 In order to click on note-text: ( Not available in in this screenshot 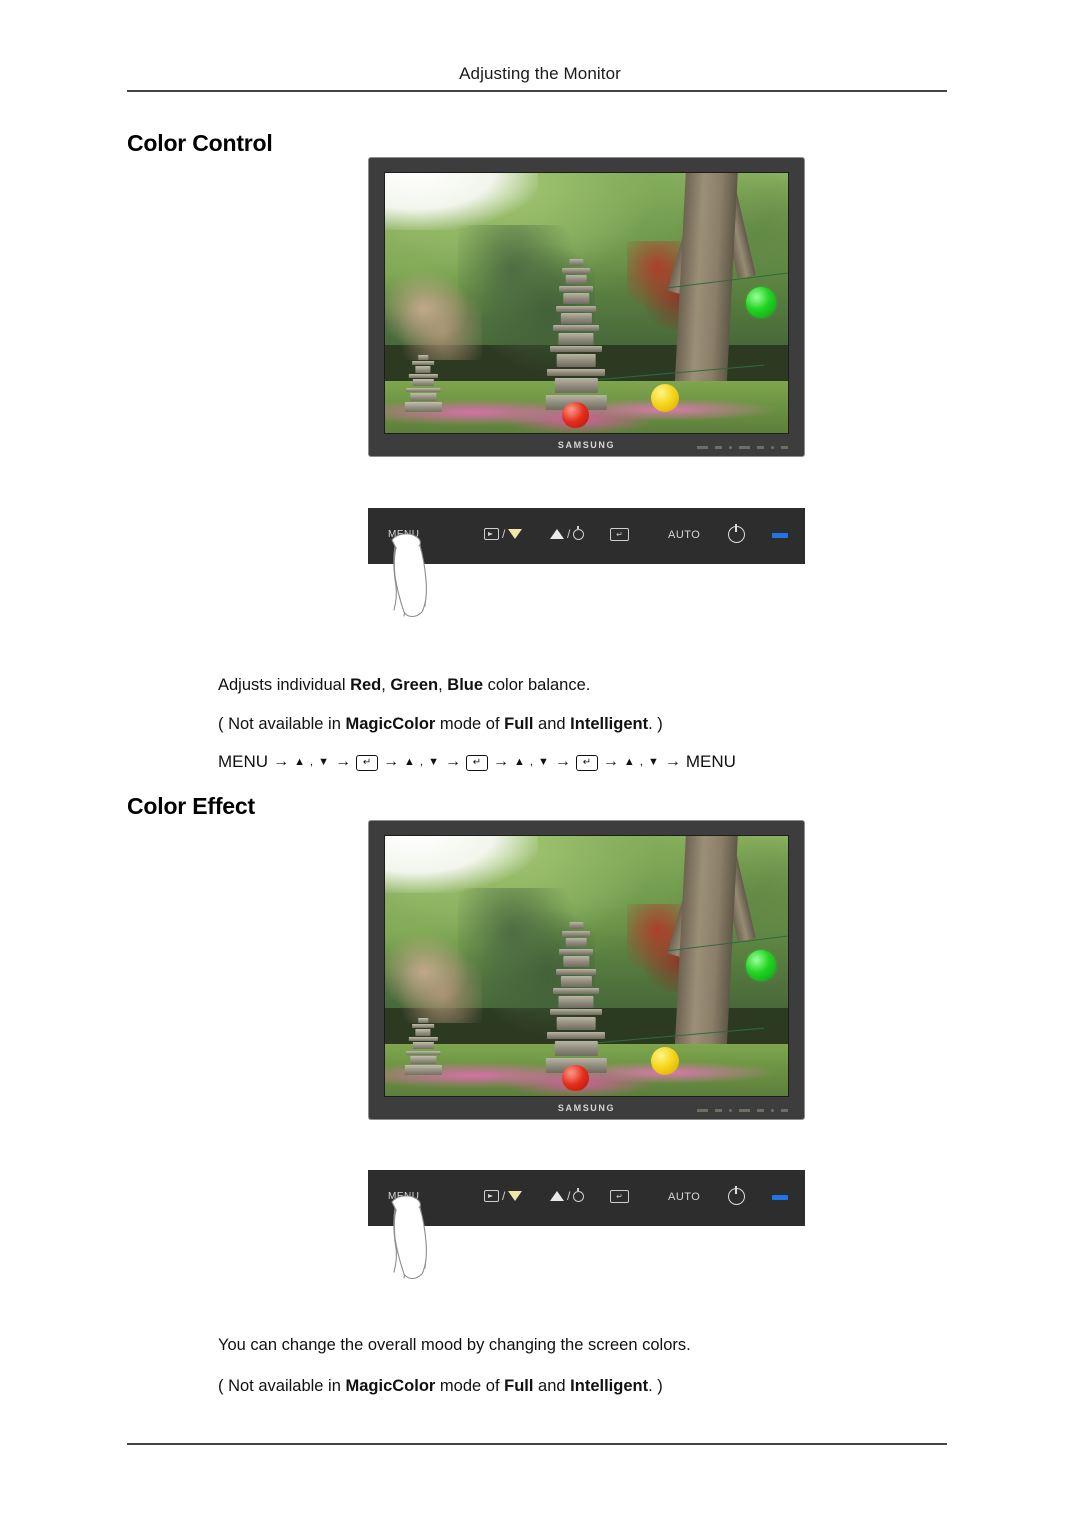, I will do `click(282, 724)`.